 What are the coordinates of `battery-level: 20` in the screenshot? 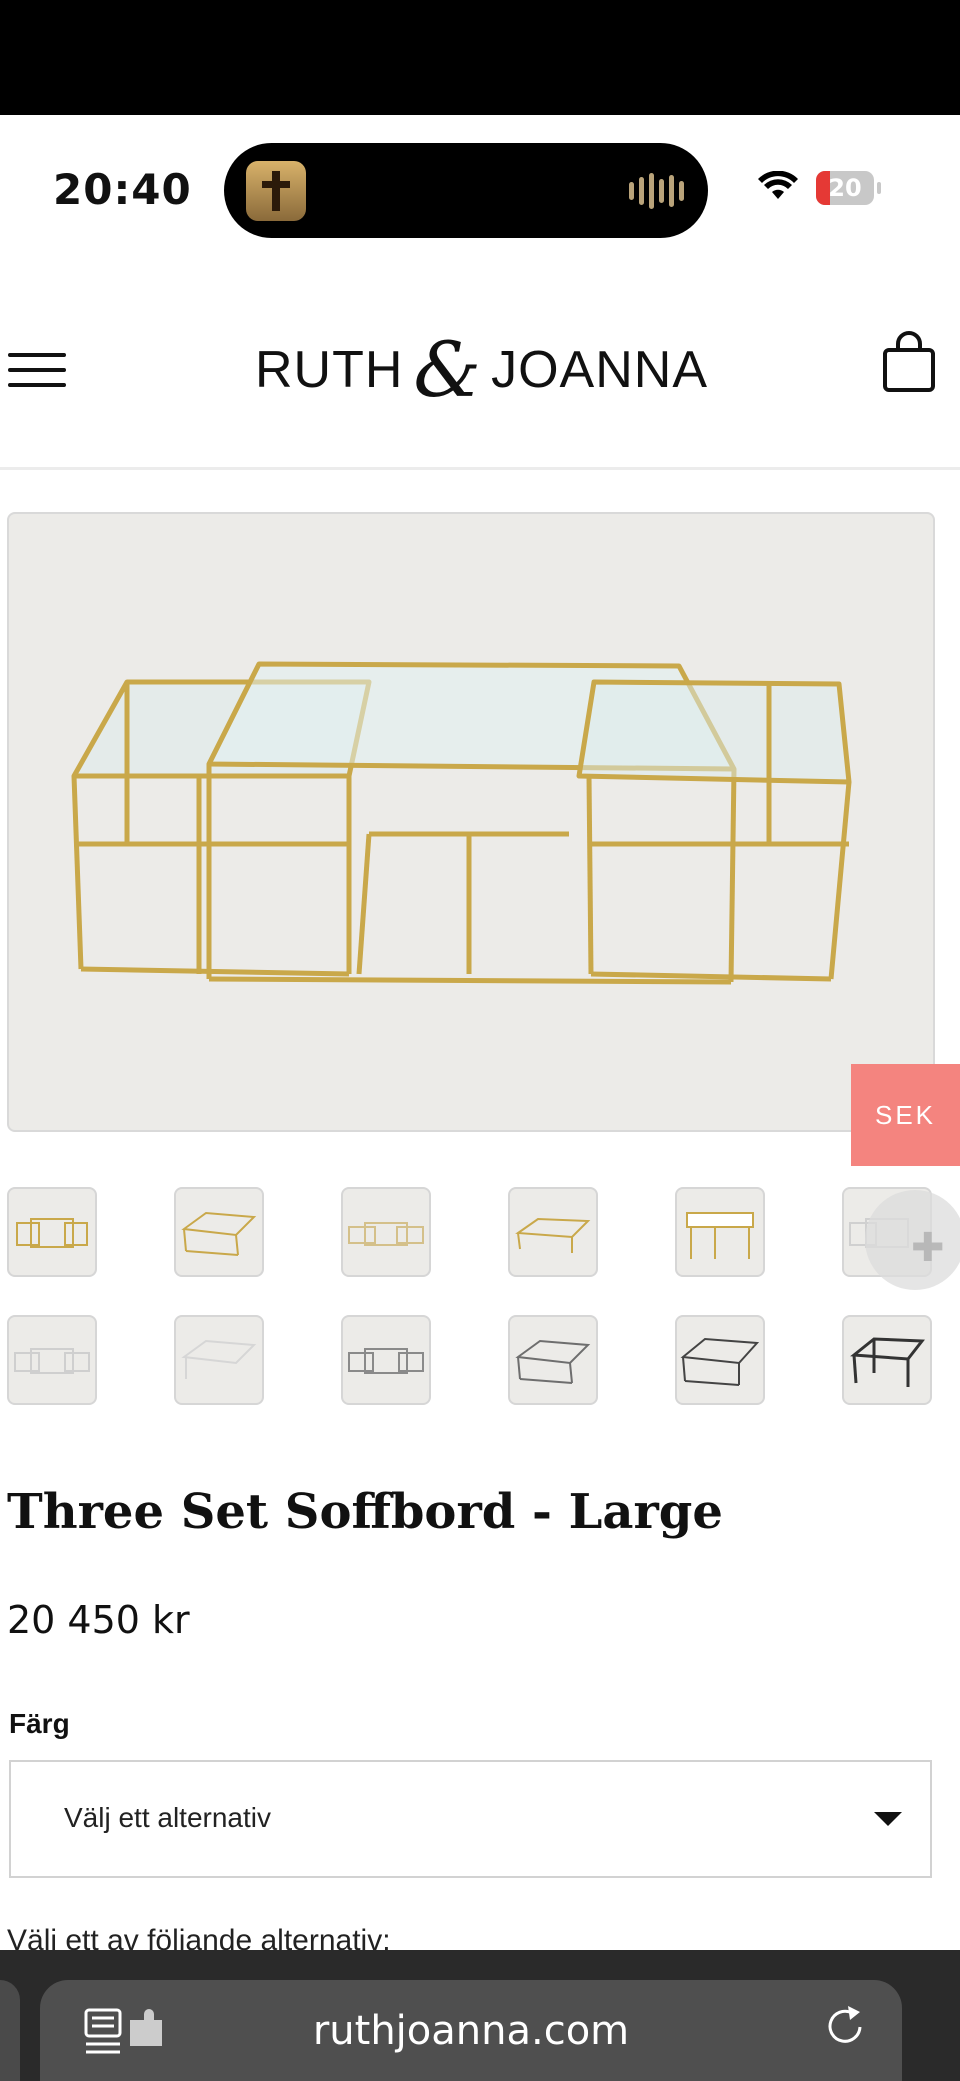 It's located at (845, 188).